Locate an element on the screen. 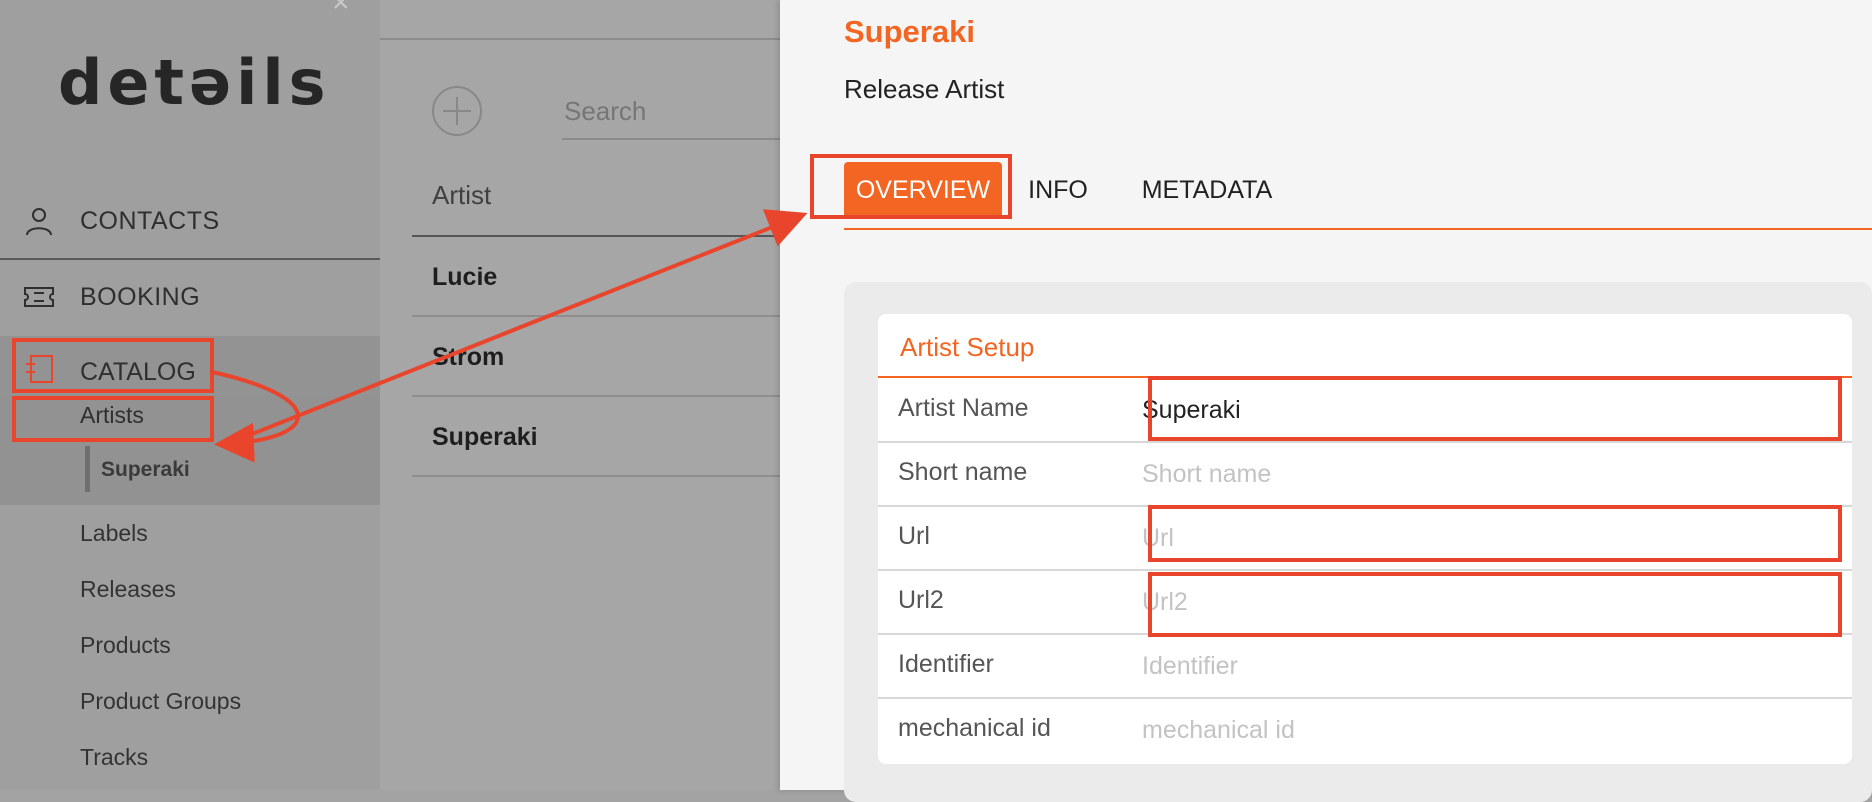  nav-contacts: CONTACTS is located at coordinates (190, 222).